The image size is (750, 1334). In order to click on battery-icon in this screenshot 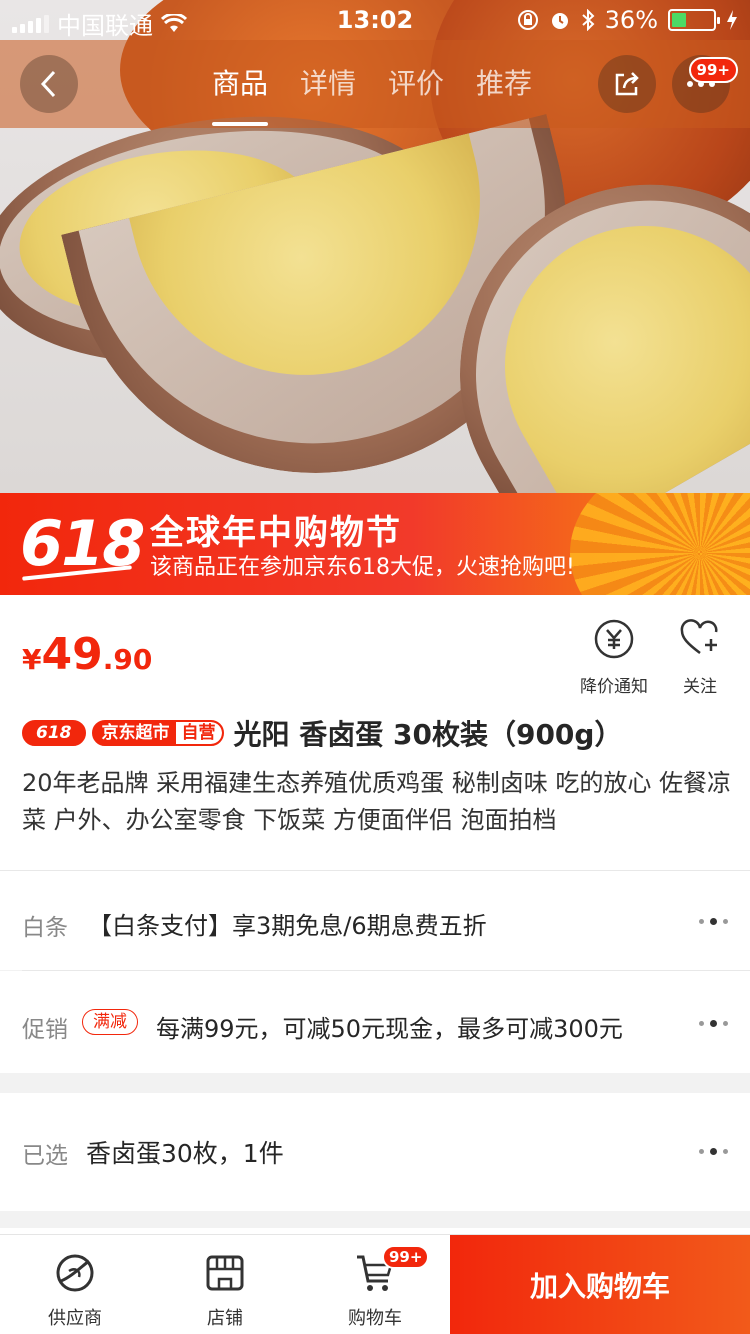, I will do `click(694, 20)`.